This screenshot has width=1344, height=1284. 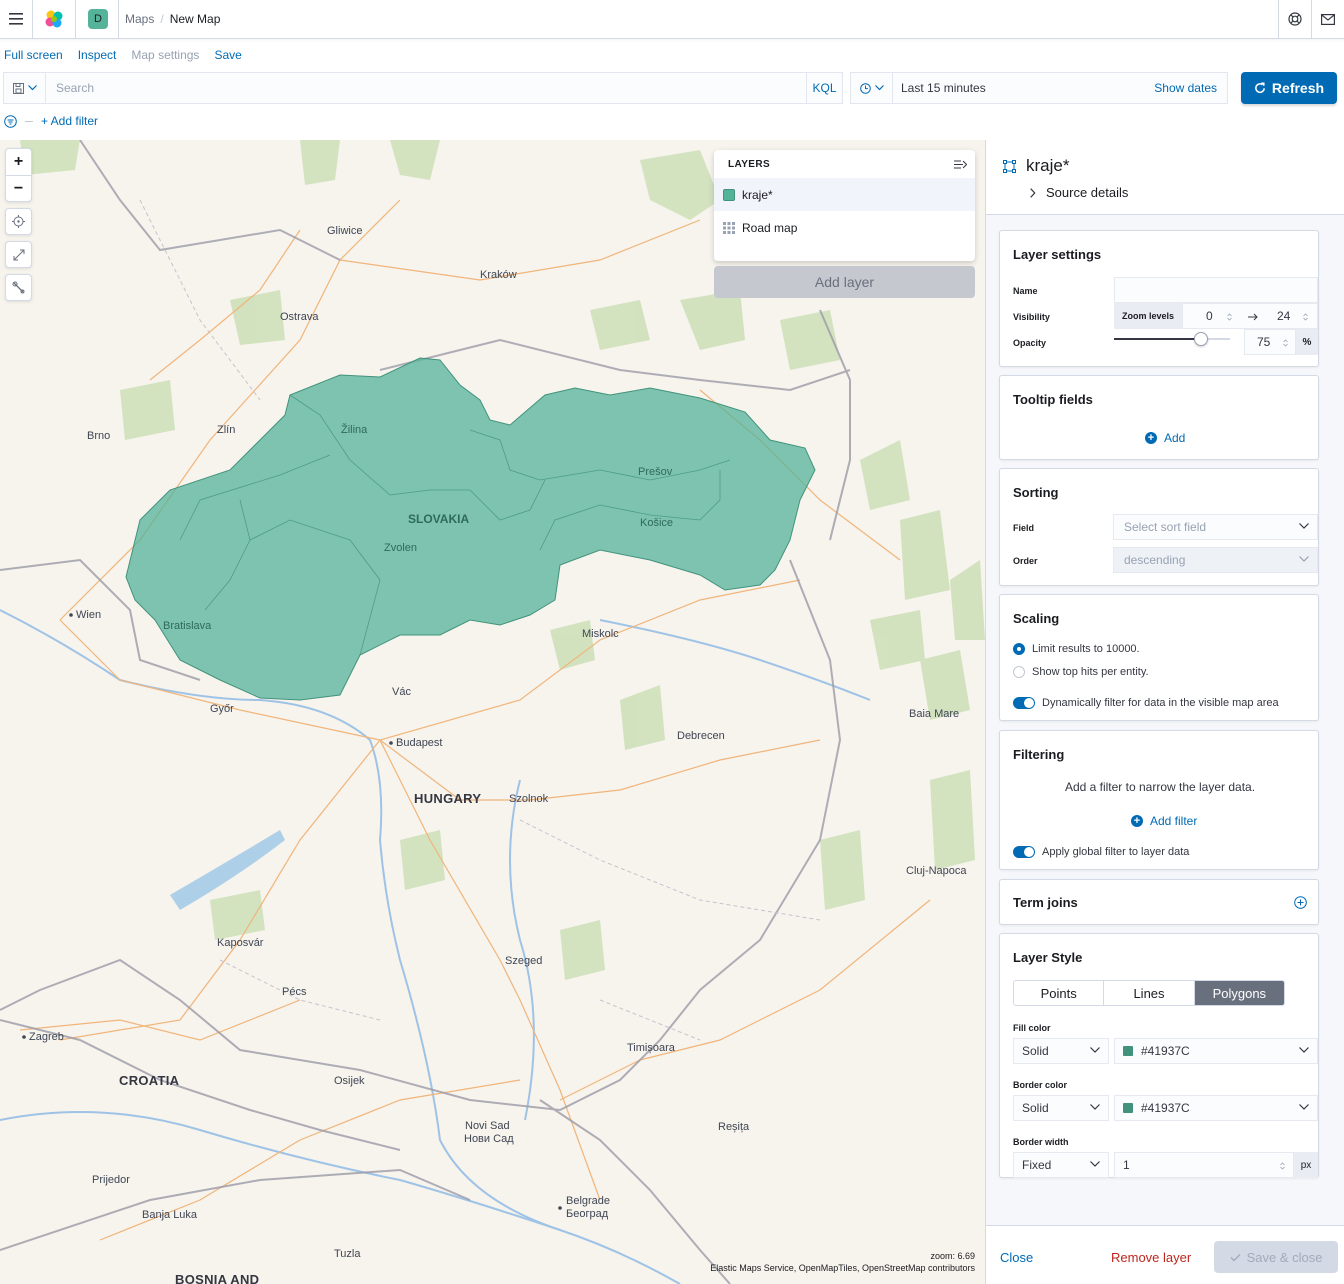 What do you see at coordinates (844, 282) in the screenshot?
I see `add-layer-button: Add layer` at bounding box center [844, 282].